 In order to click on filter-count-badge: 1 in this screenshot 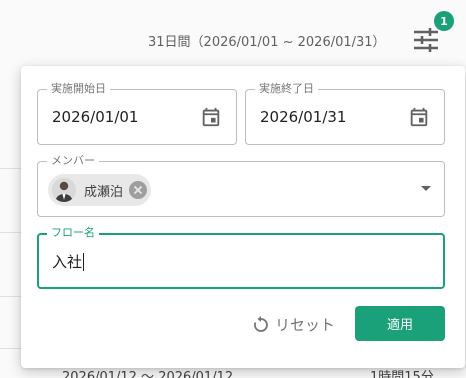, I will do `click(444, 21)`.